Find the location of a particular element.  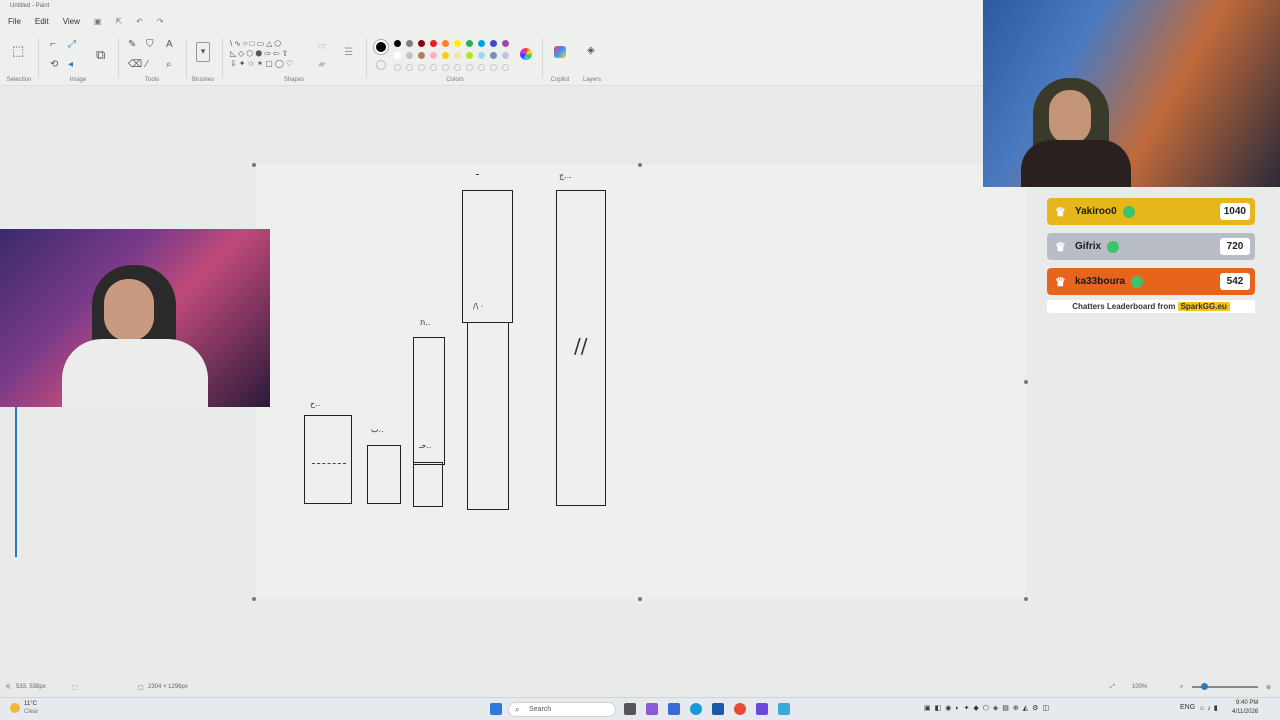

store-icon is located at coordinates (718, 709).